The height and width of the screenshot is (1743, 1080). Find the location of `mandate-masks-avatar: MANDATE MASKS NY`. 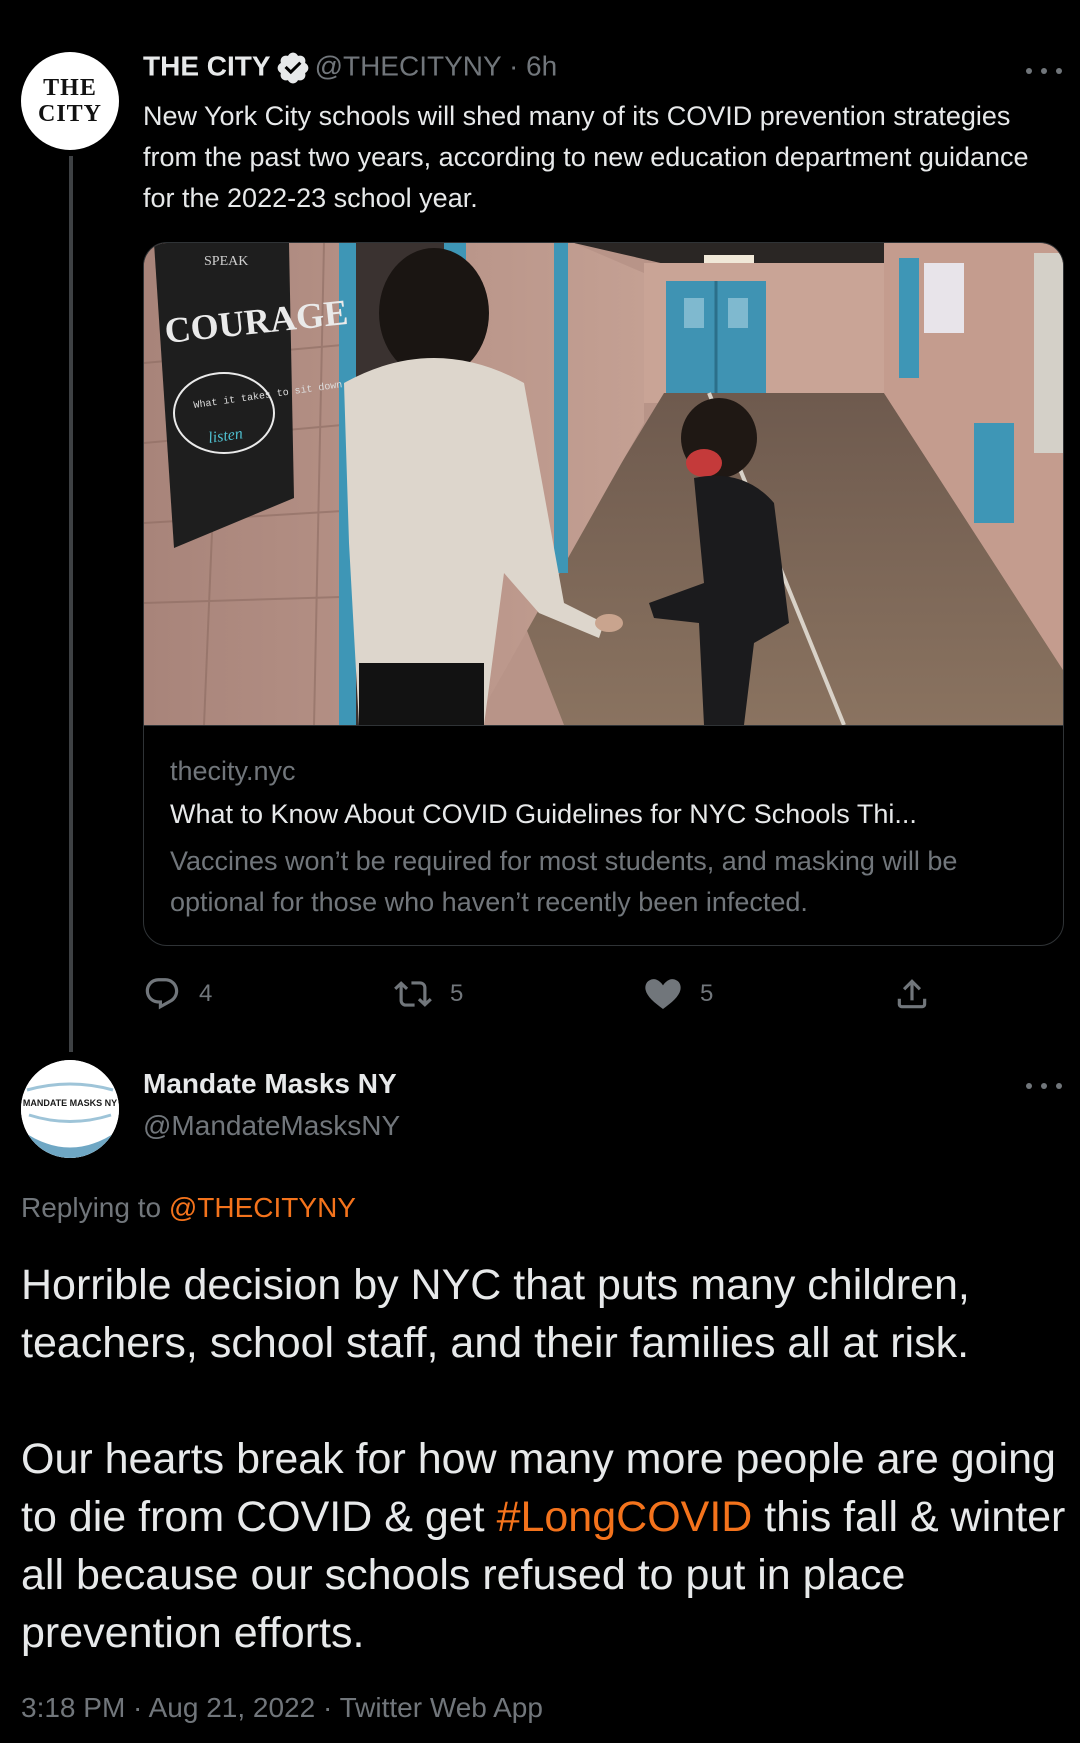

mandate-masks-avatar: MANDATE MASKS NY is located at coordinates (70, 1109).